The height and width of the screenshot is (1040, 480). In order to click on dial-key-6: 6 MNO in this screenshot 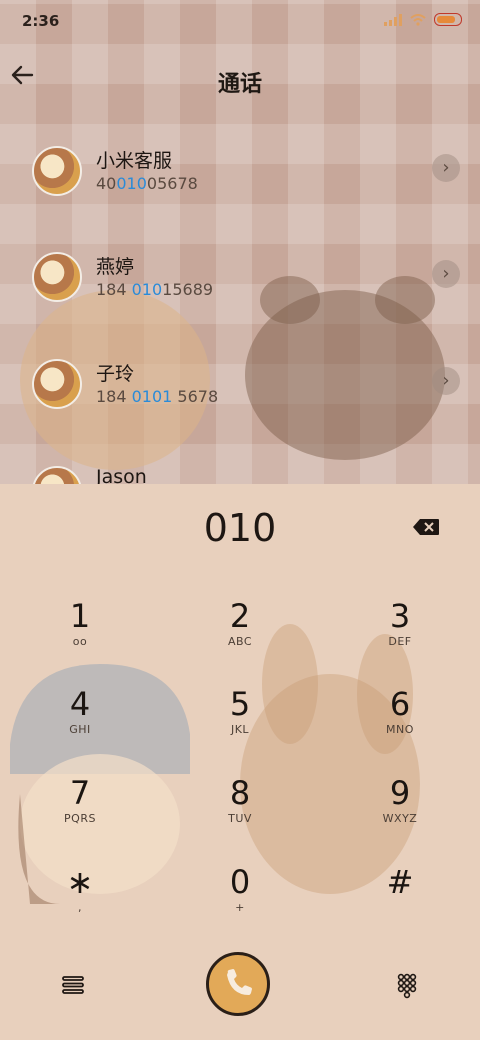, I will do `click(400, 724)`.